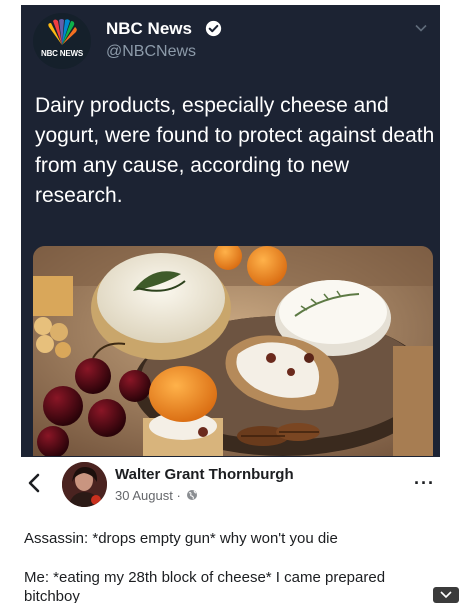 This screenshot has height=603, width=460. Describe the element at coordinates (34, 483) in the screenshot. I see `back-arrow-icon` at that location.